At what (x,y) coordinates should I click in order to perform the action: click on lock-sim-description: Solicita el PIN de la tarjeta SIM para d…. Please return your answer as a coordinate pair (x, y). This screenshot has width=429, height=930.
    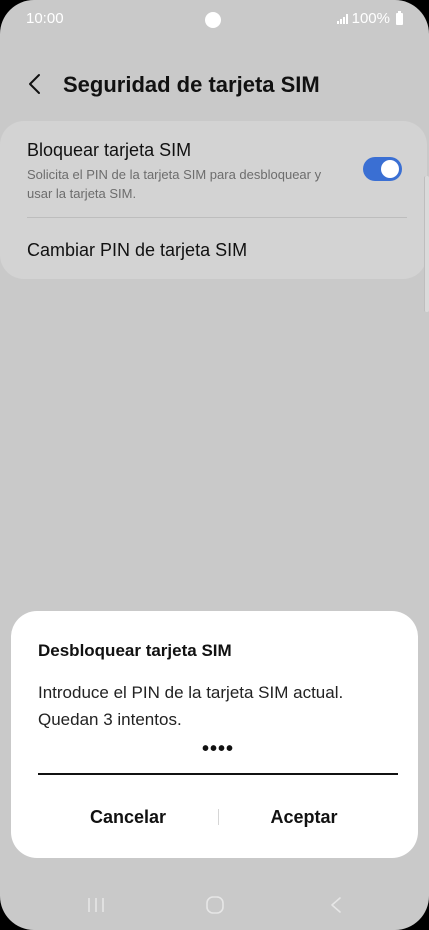
    Looking at the image, I should click on (174, 184).